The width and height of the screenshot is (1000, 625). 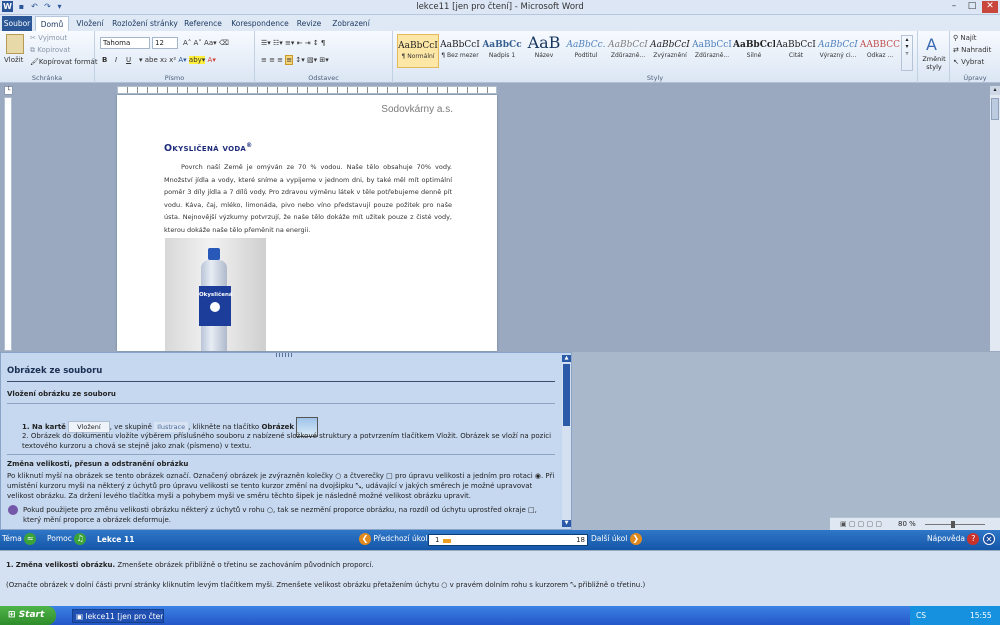 What do you see at coordinates (460, 55) in the screenshot?
I see `style-name: ¶ Bez mezer` at bounding box center [460, 55].